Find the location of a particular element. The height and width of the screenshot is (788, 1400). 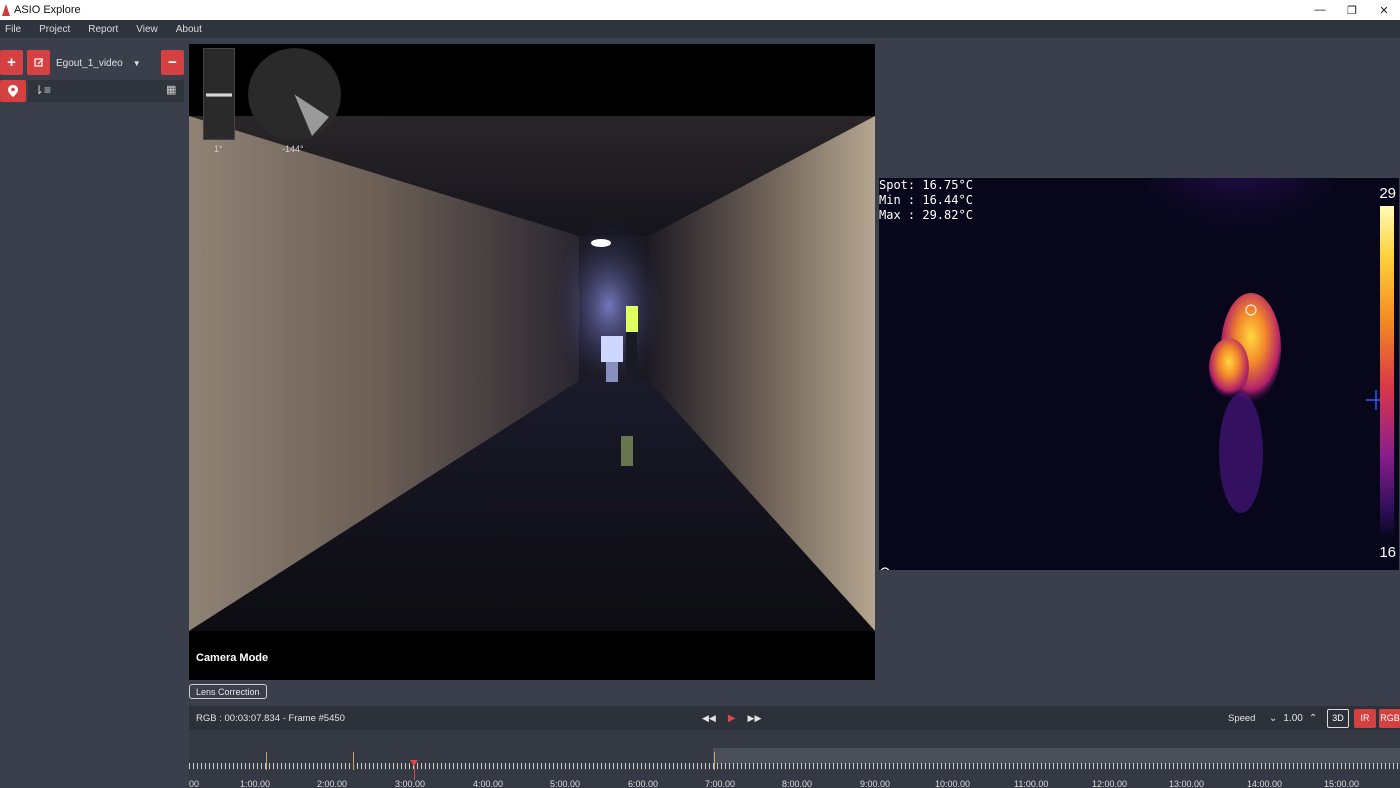

edit-icon is located at coordinates (38, 62).